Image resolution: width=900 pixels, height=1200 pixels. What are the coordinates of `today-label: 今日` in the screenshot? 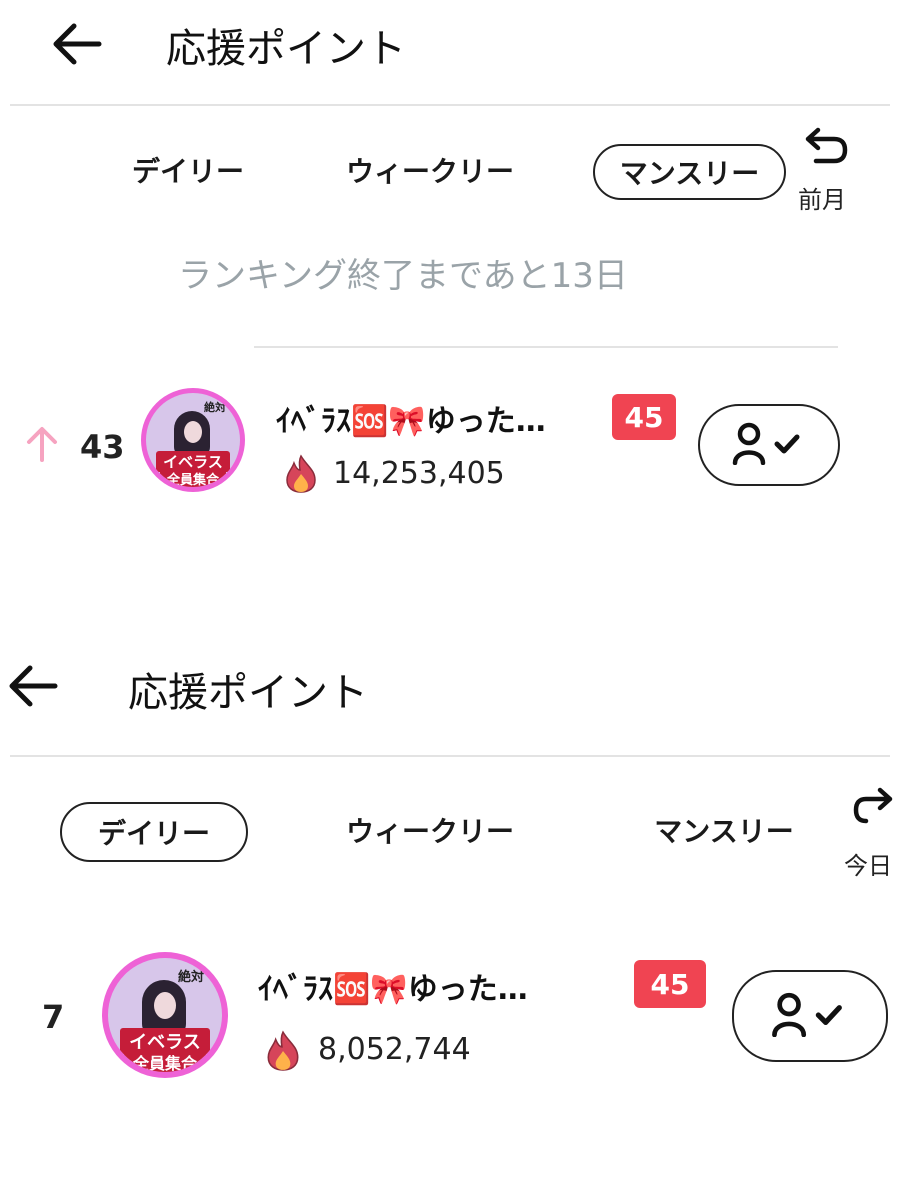 It's located at (872, 863).